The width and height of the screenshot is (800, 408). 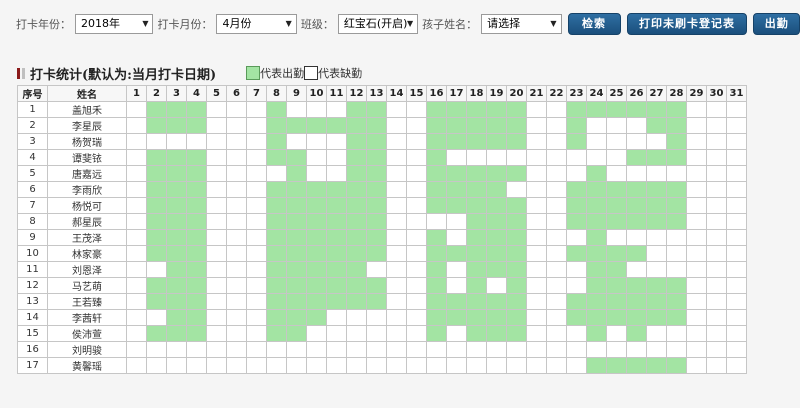 I want to click on row-index: 15, so click(x=32, y=333).